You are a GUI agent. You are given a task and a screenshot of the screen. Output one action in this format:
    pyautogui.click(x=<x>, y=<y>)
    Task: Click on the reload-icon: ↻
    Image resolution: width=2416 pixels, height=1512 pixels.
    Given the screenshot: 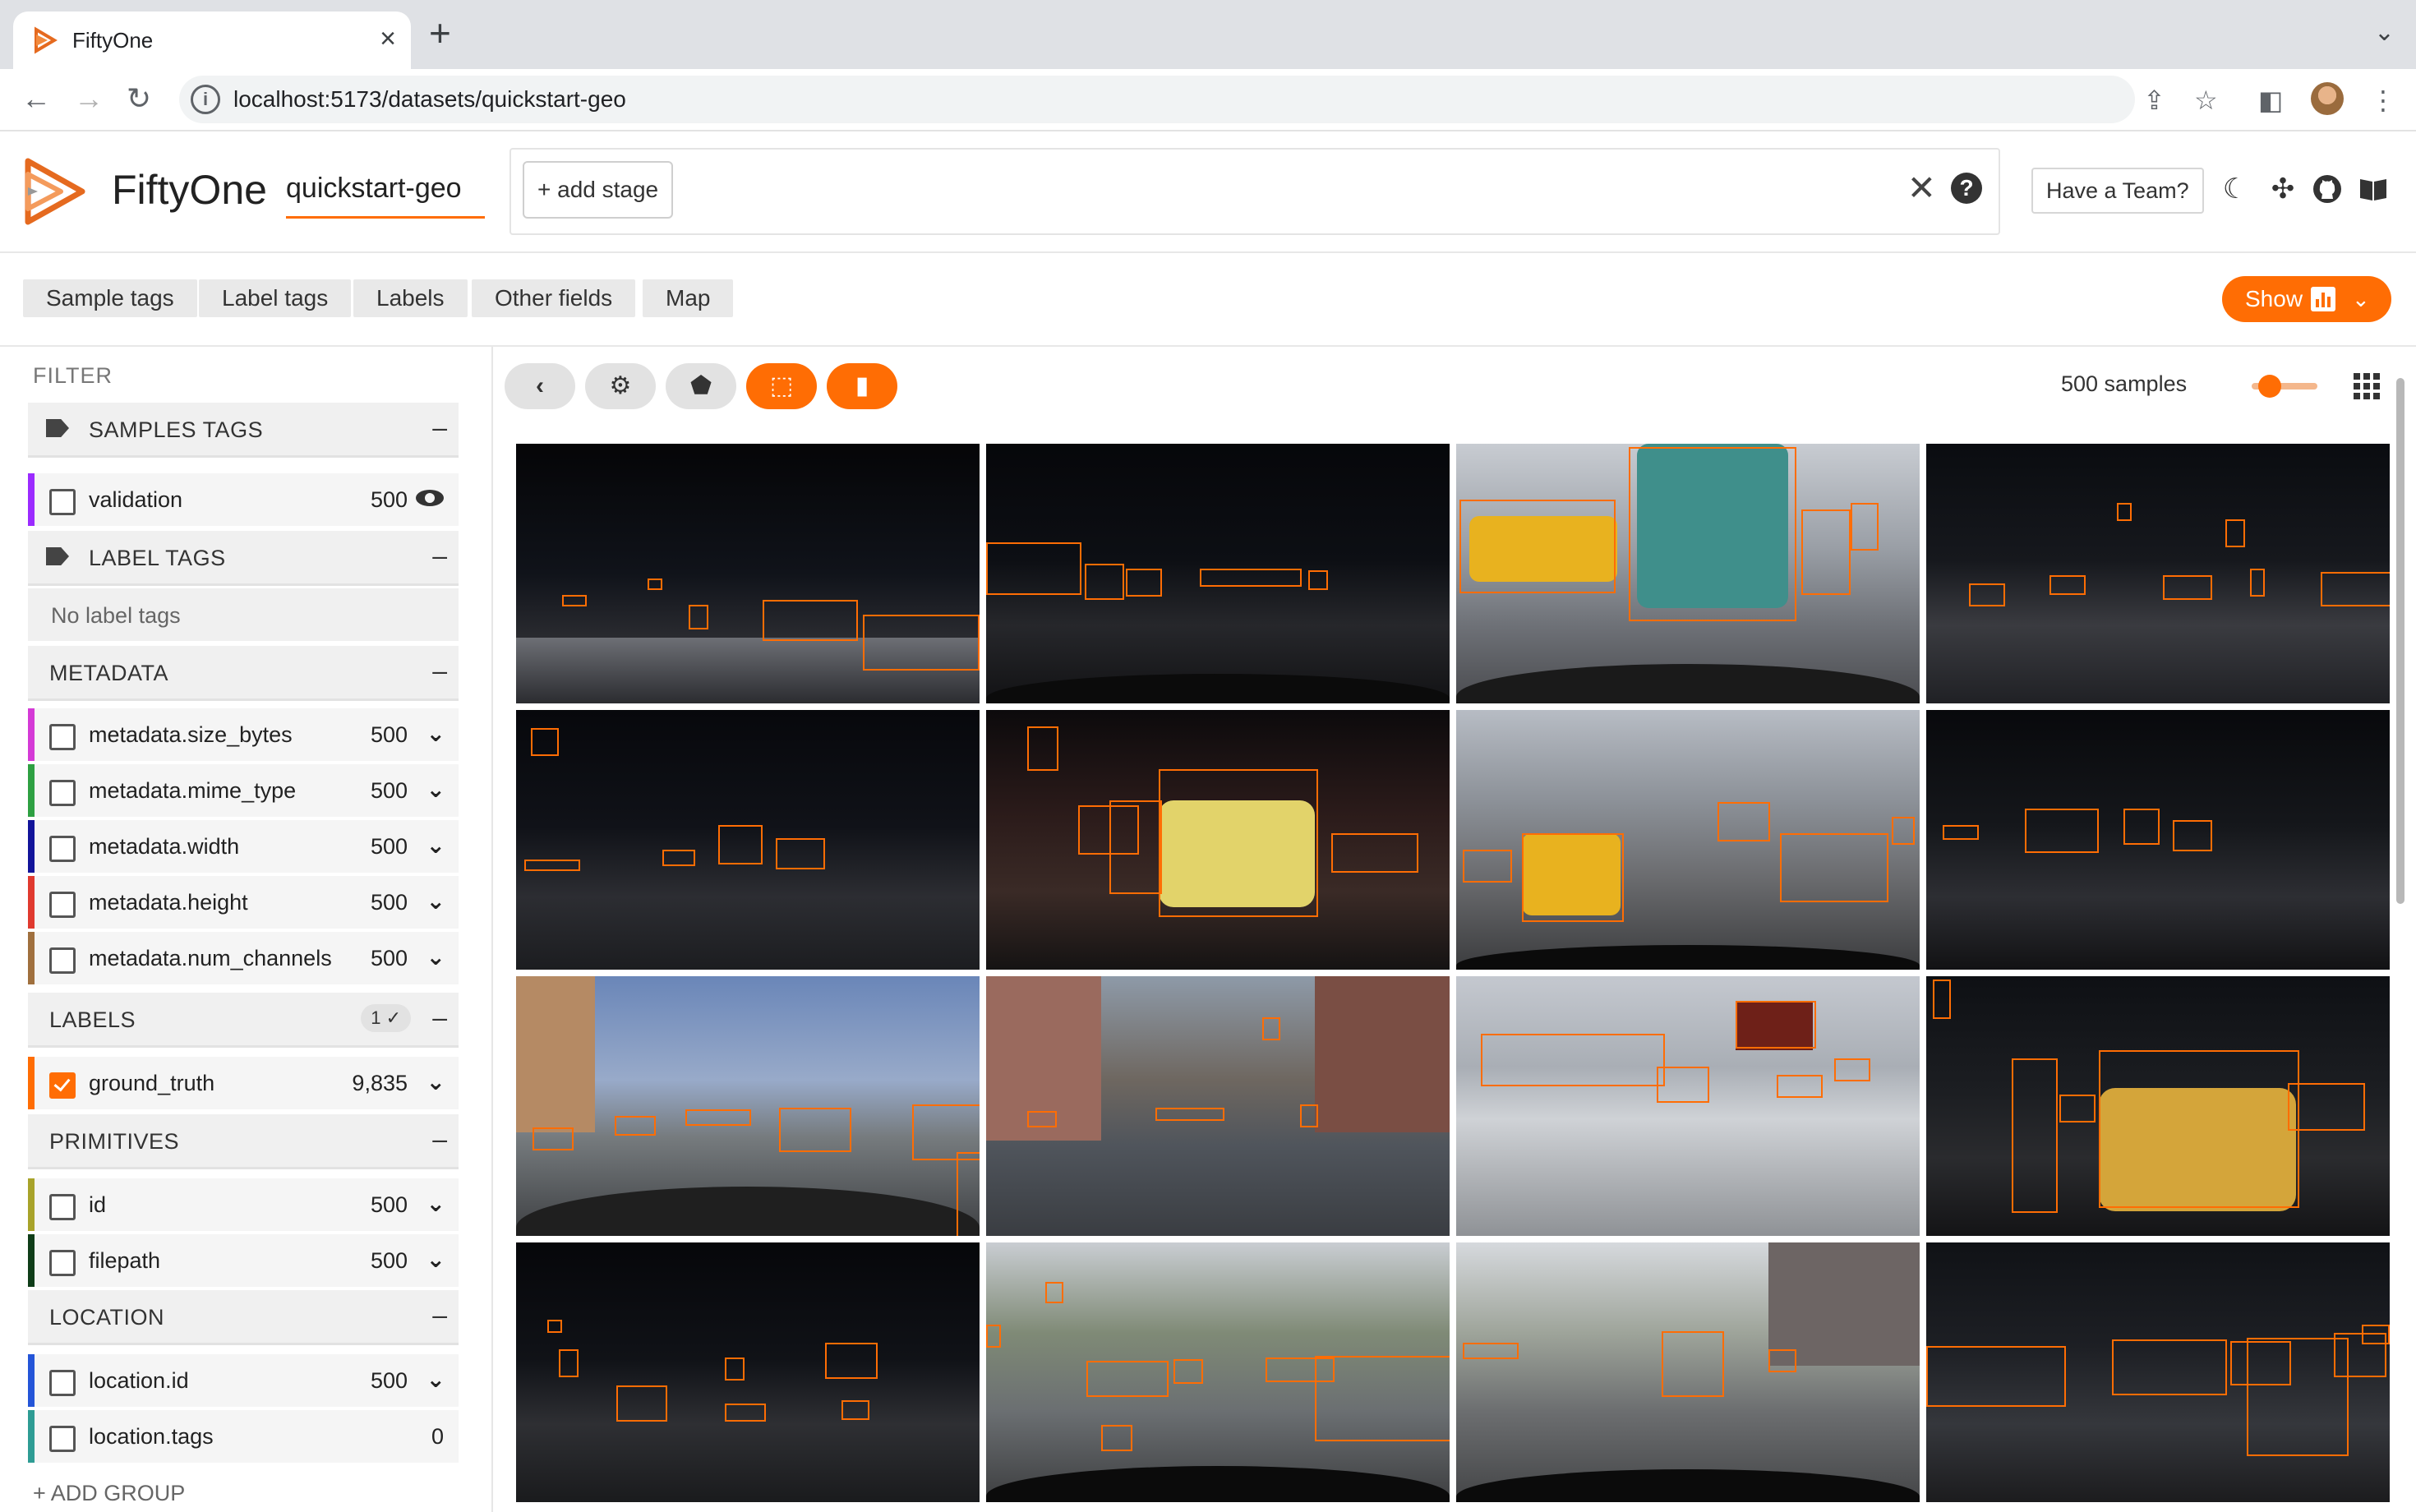 What is the action you would take?
    pyautogui.click(x=139, y=99)
    